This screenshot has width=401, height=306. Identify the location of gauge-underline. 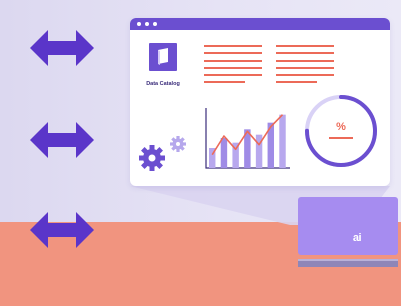
(341, 138).